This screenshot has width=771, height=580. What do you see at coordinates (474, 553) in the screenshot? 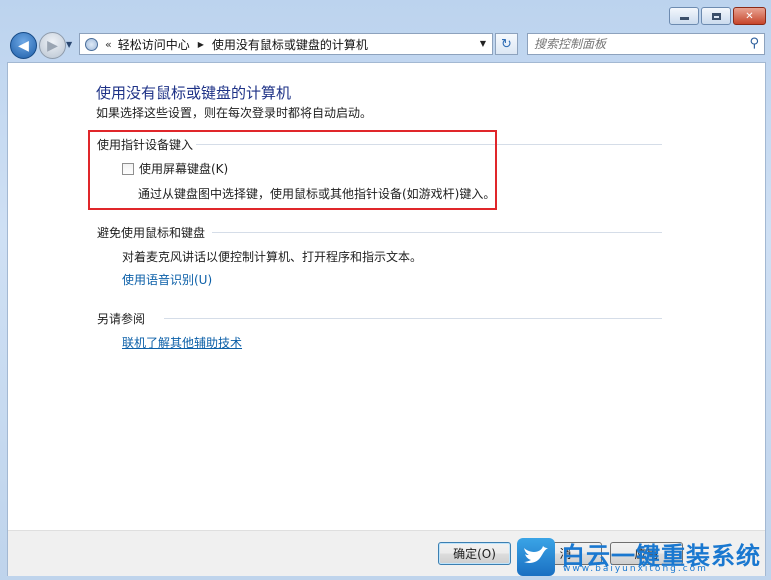
I see `ok-button: 确定(O)` at bounding box center [474, 553].